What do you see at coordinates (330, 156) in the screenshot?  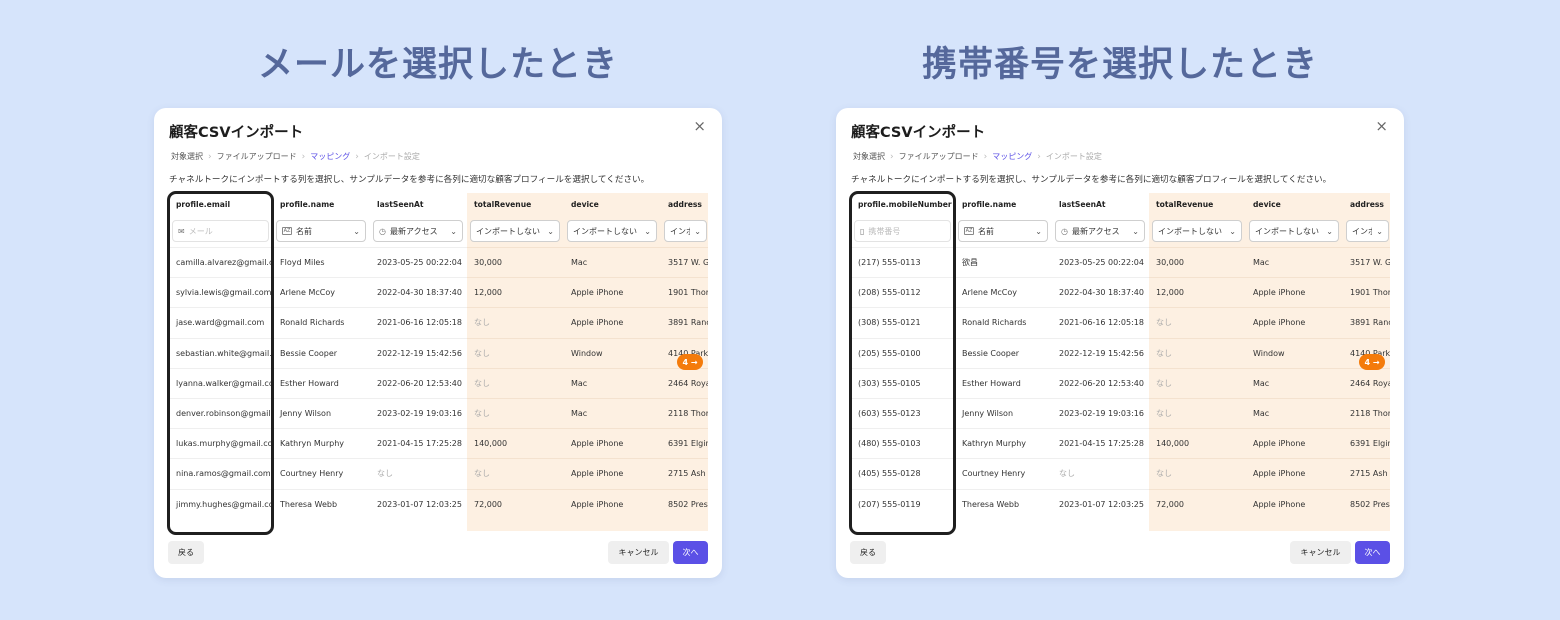 I see `step-mapping: マッピング` at bounding box center [330, 156].